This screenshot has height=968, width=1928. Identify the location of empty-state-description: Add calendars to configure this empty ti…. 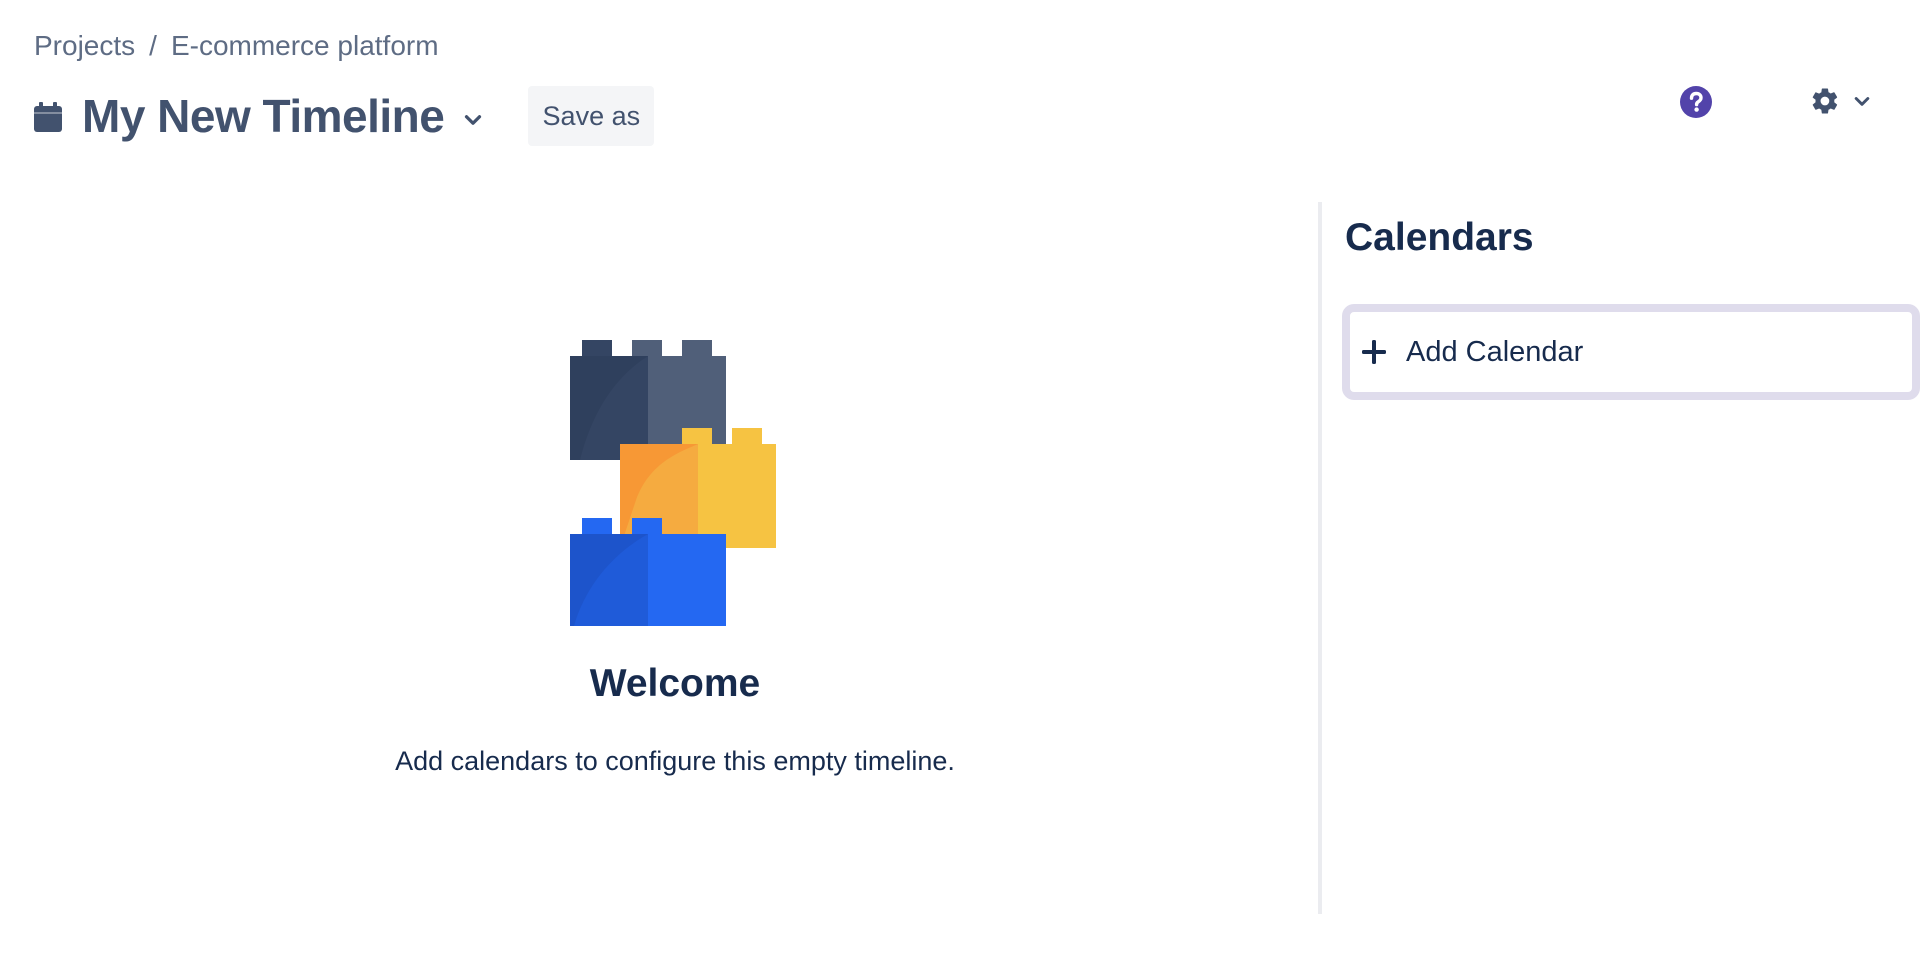
(675, 761).